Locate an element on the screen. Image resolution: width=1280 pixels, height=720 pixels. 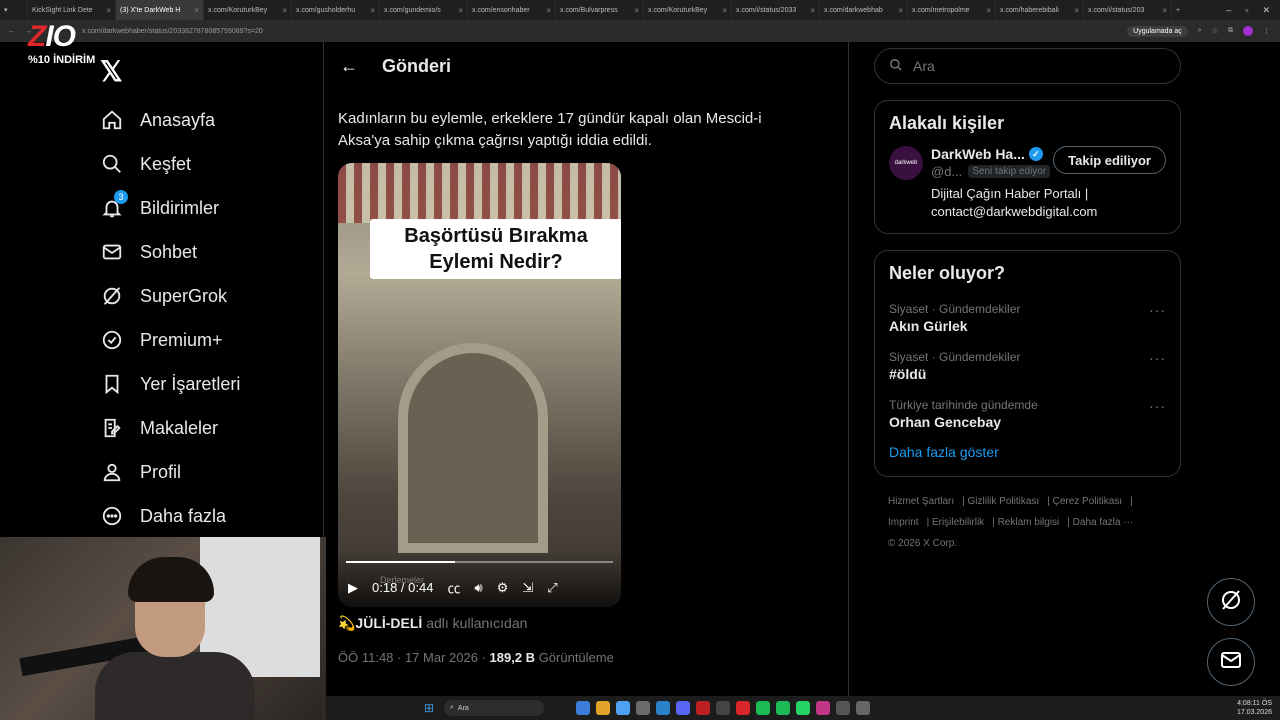
new-tab-button: + is located at coordinates (1181, 10).